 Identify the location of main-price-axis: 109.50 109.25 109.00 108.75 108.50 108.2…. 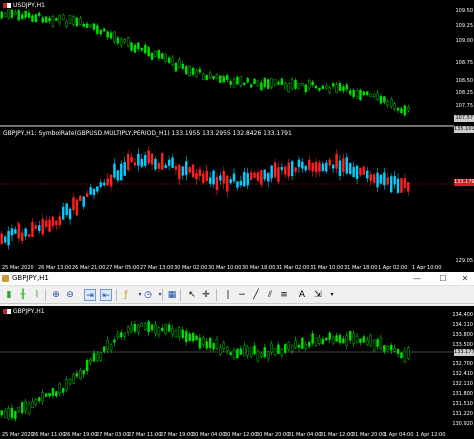
(464, 62).